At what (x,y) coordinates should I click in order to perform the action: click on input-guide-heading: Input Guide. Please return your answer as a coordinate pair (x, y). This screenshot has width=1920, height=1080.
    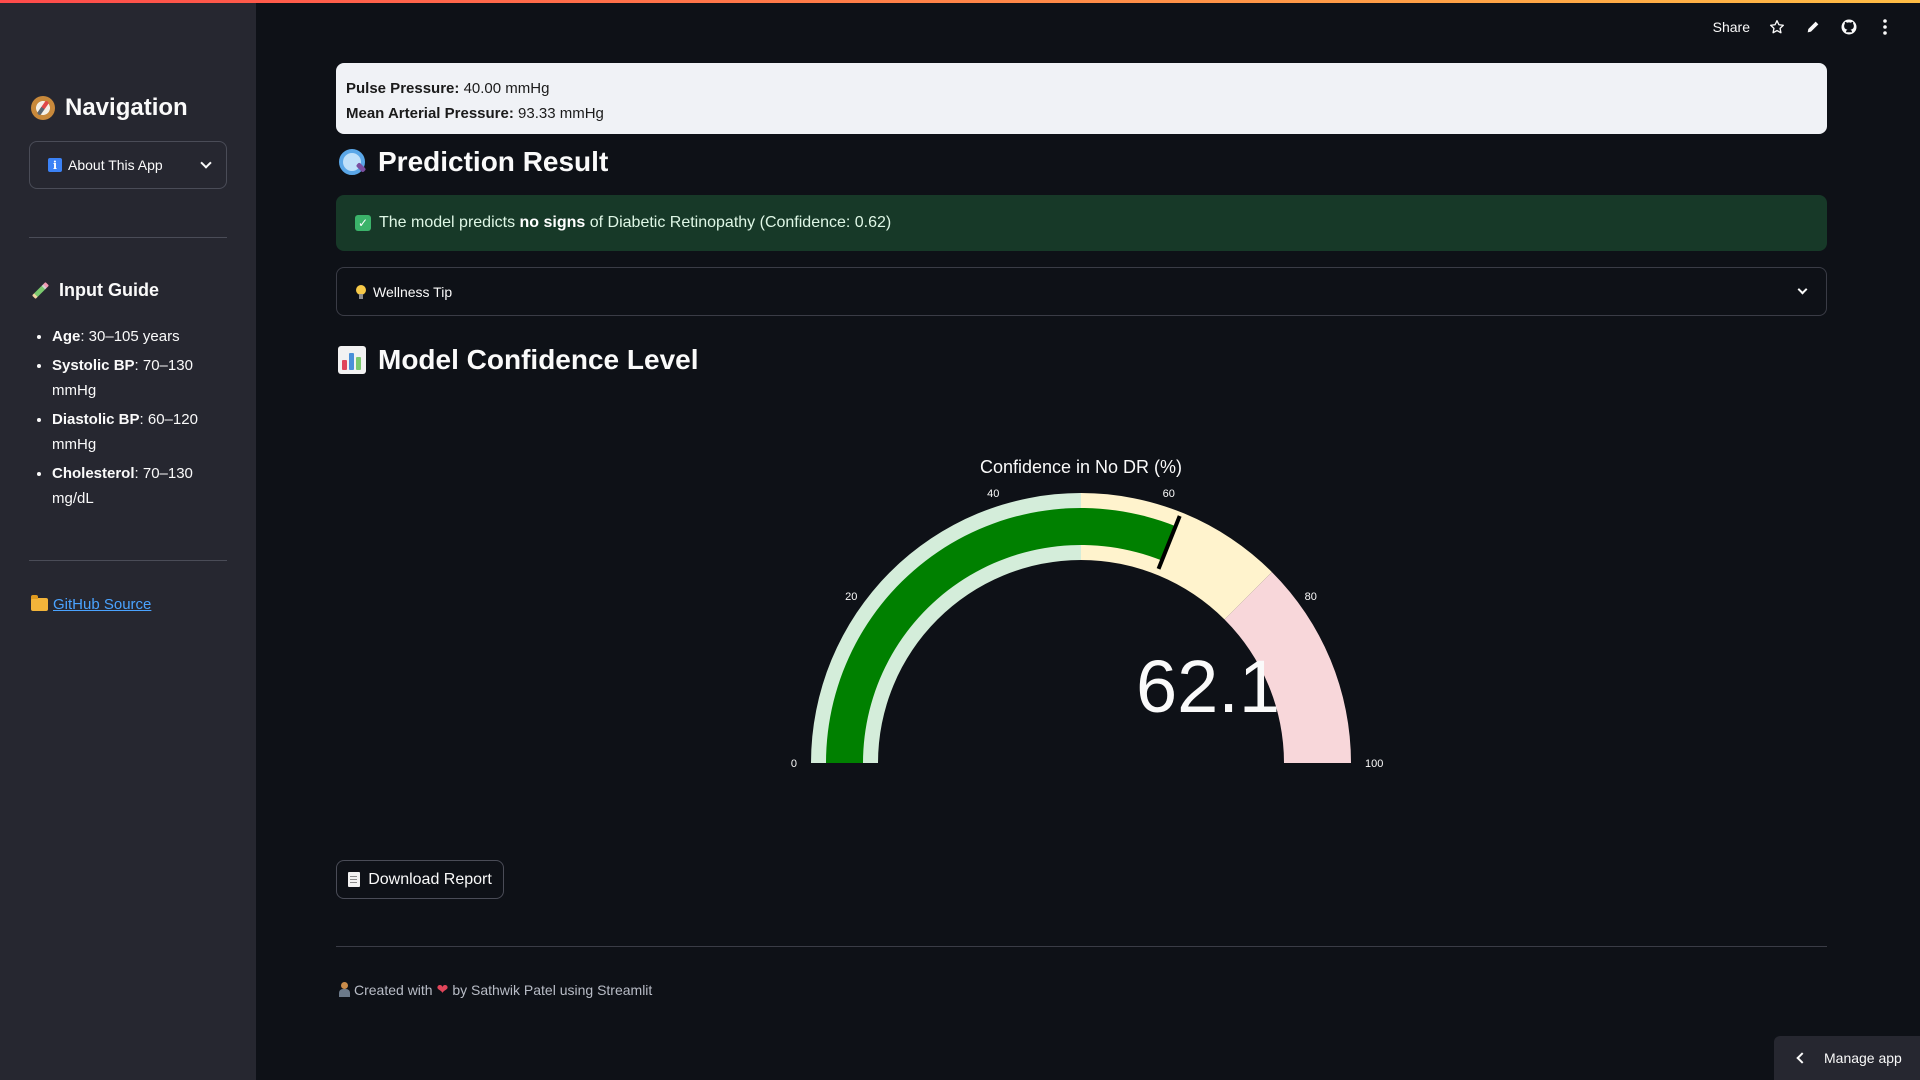
    Looking at the image, I should click on (95, 290).